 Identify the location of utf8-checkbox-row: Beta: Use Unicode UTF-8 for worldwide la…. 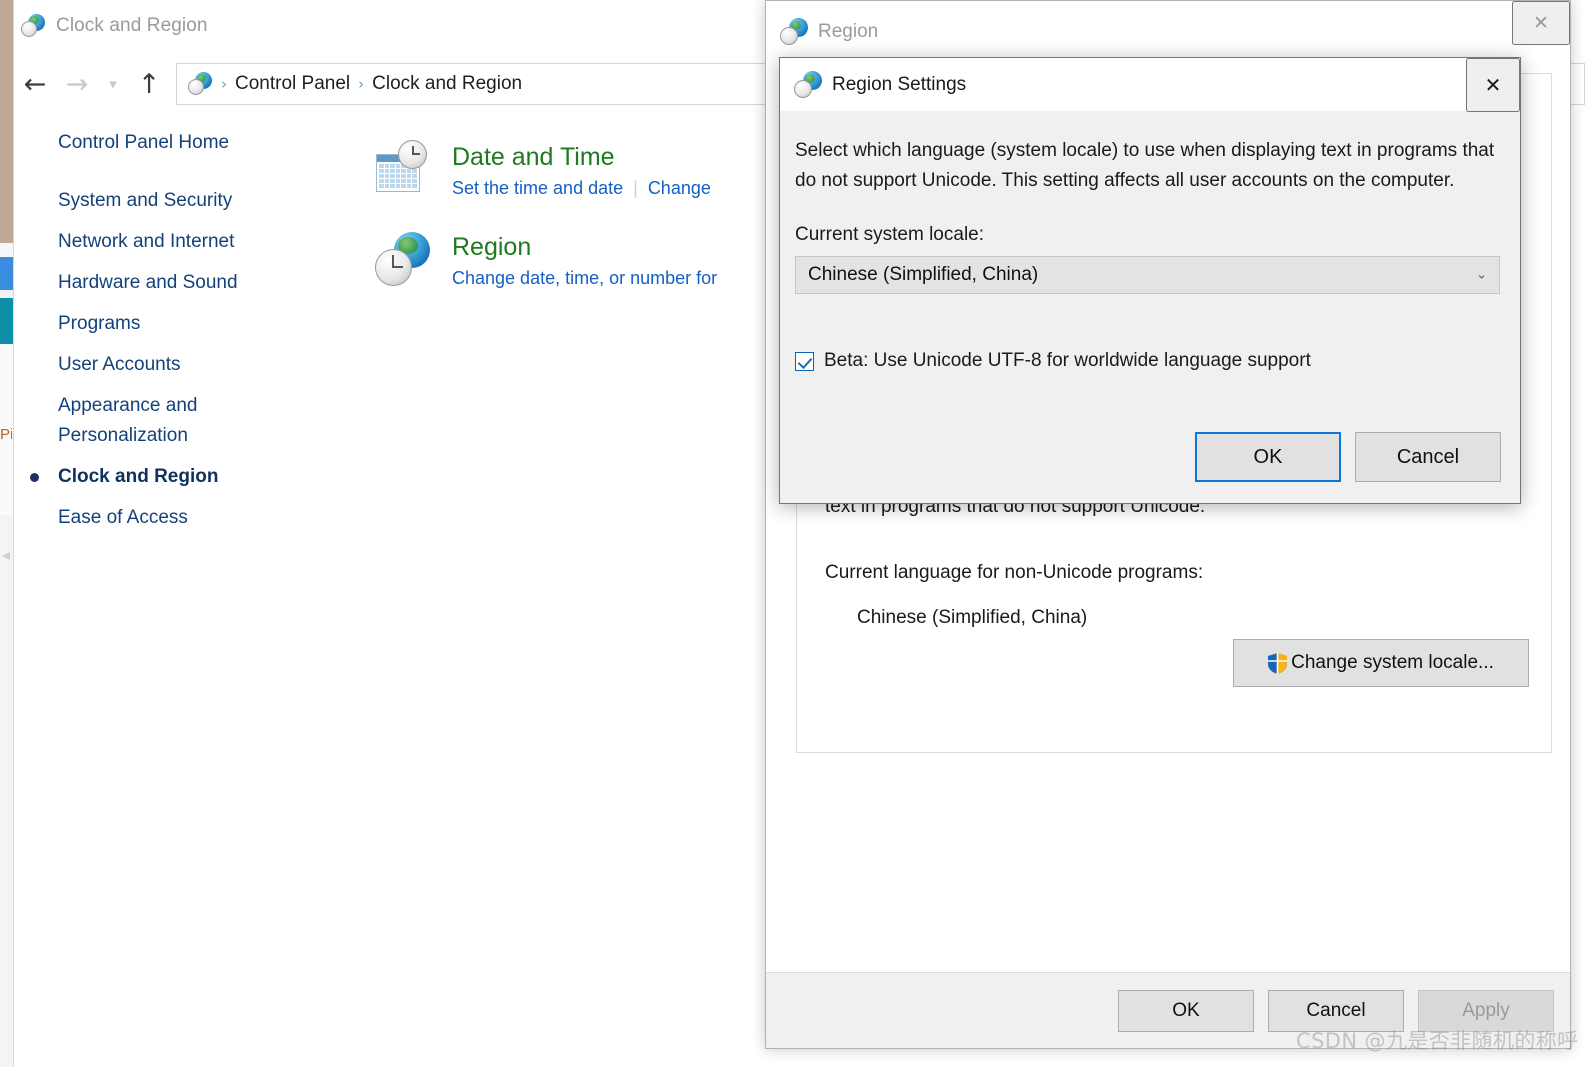
(1147, 361).